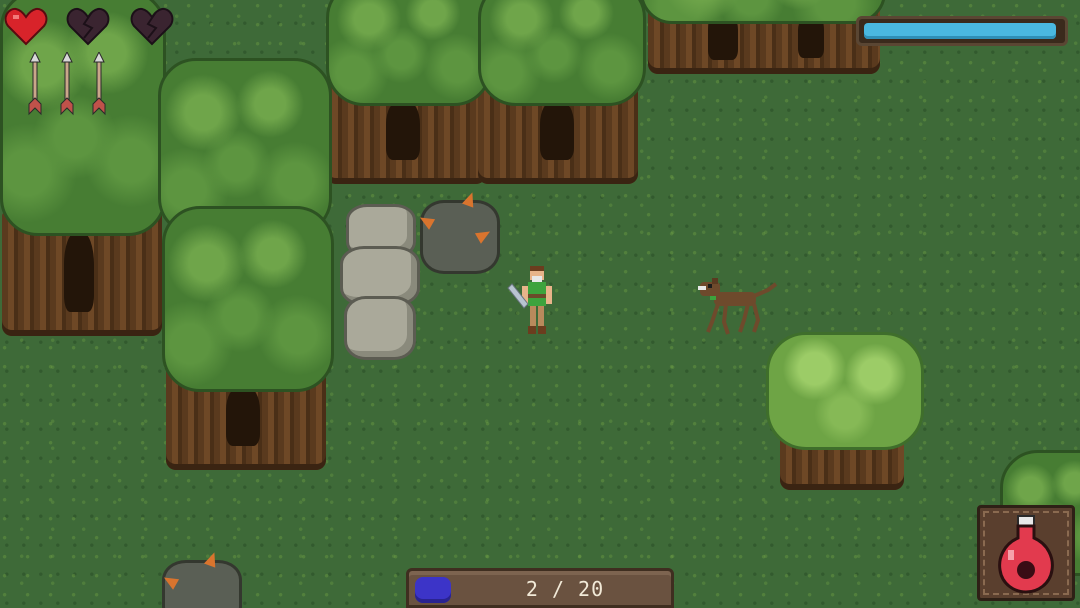 This screenshot has width=1080, height=608. What do you see at coordinates (26, 26) in the screenshot?
I see `heart-full-icon` at bounding box center [26, 26].